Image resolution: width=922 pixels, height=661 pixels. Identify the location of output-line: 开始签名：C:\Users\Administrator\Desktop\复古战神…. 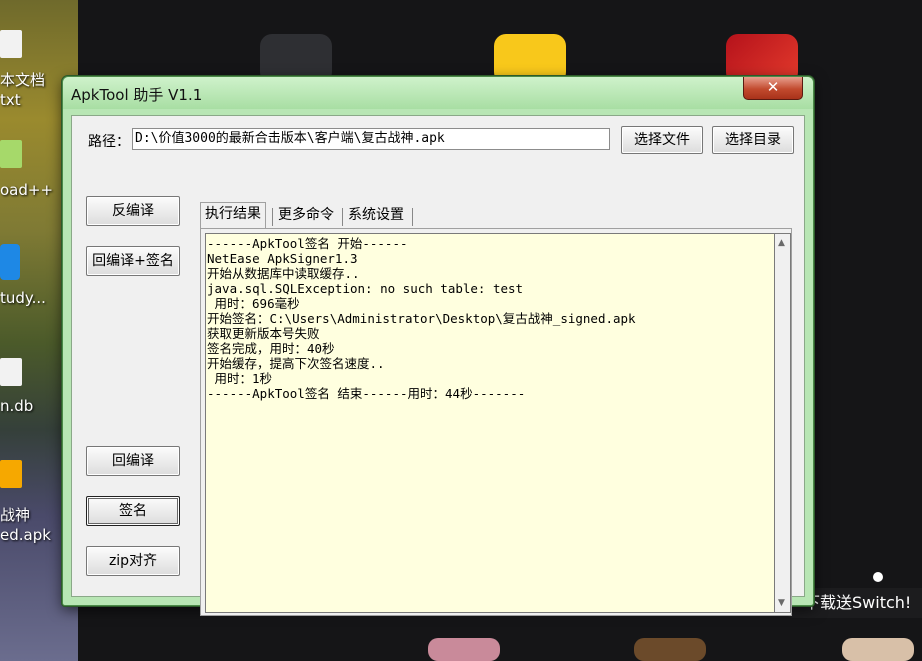
(421, 318).